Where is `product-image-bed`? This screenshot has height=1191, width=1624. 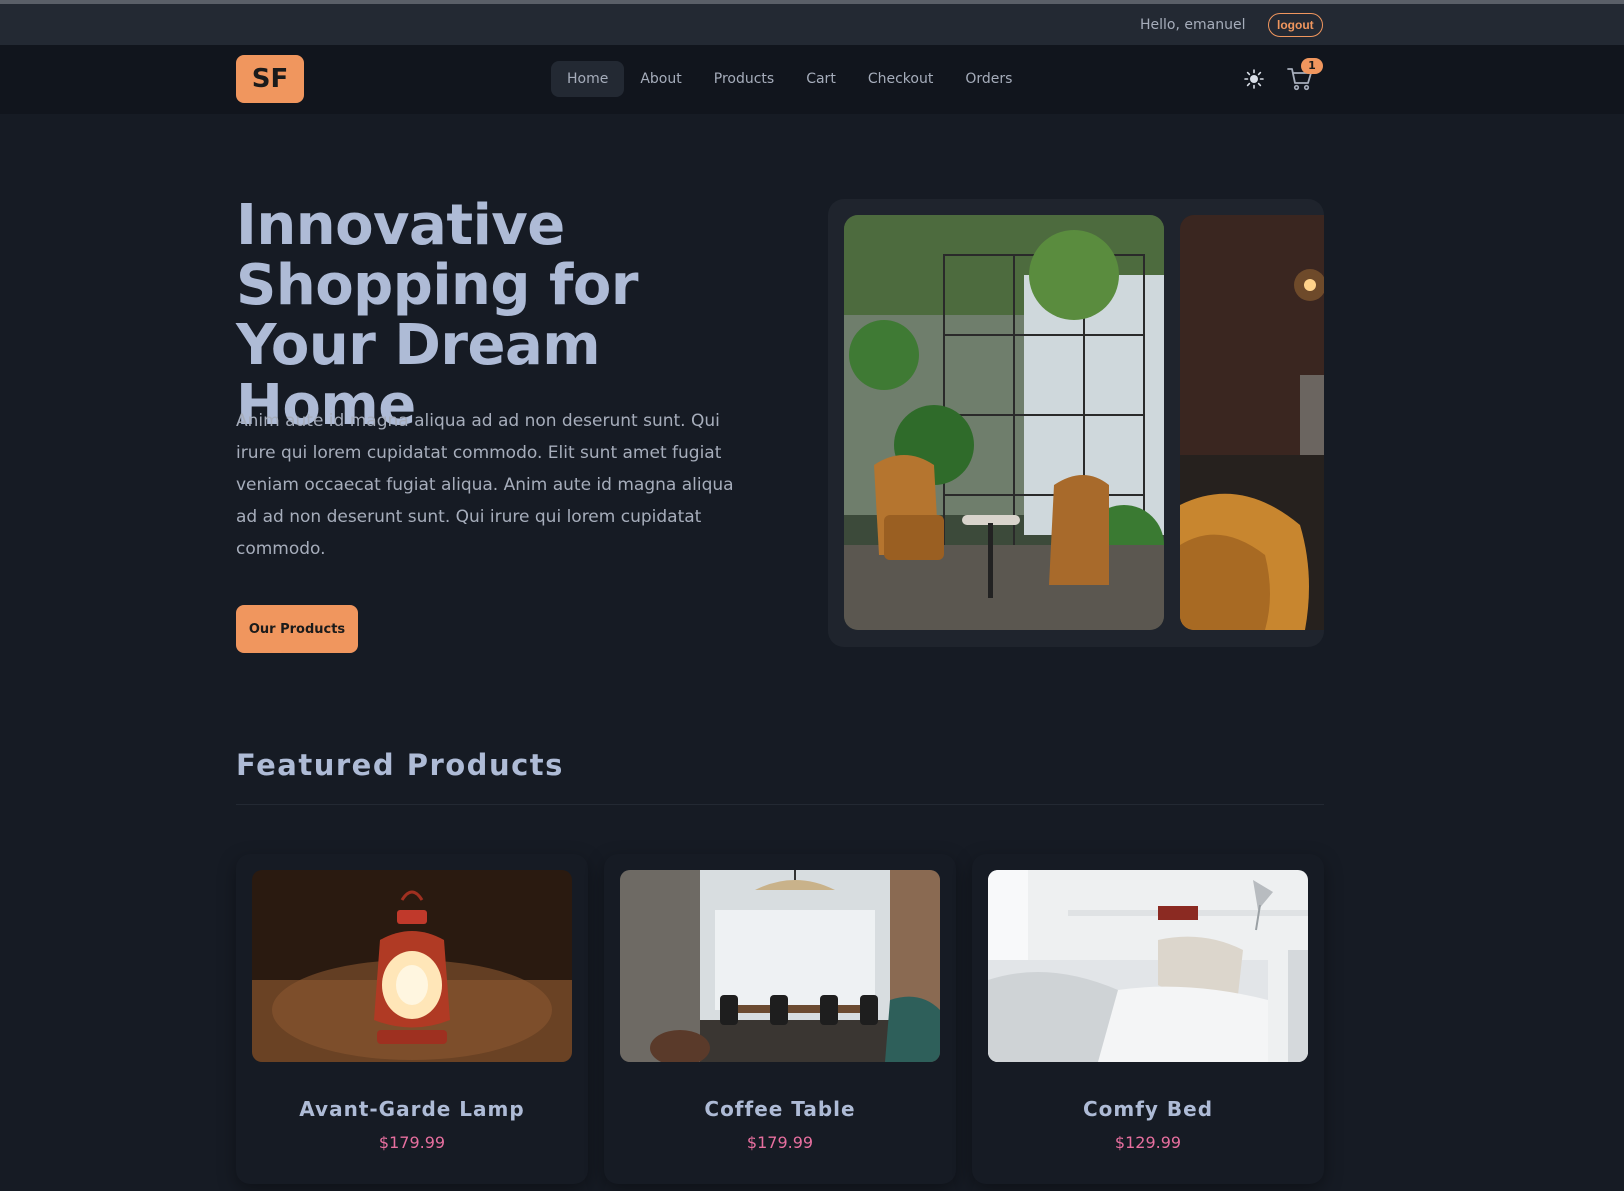 product-image-bed is located at coordinates (1148, 966).